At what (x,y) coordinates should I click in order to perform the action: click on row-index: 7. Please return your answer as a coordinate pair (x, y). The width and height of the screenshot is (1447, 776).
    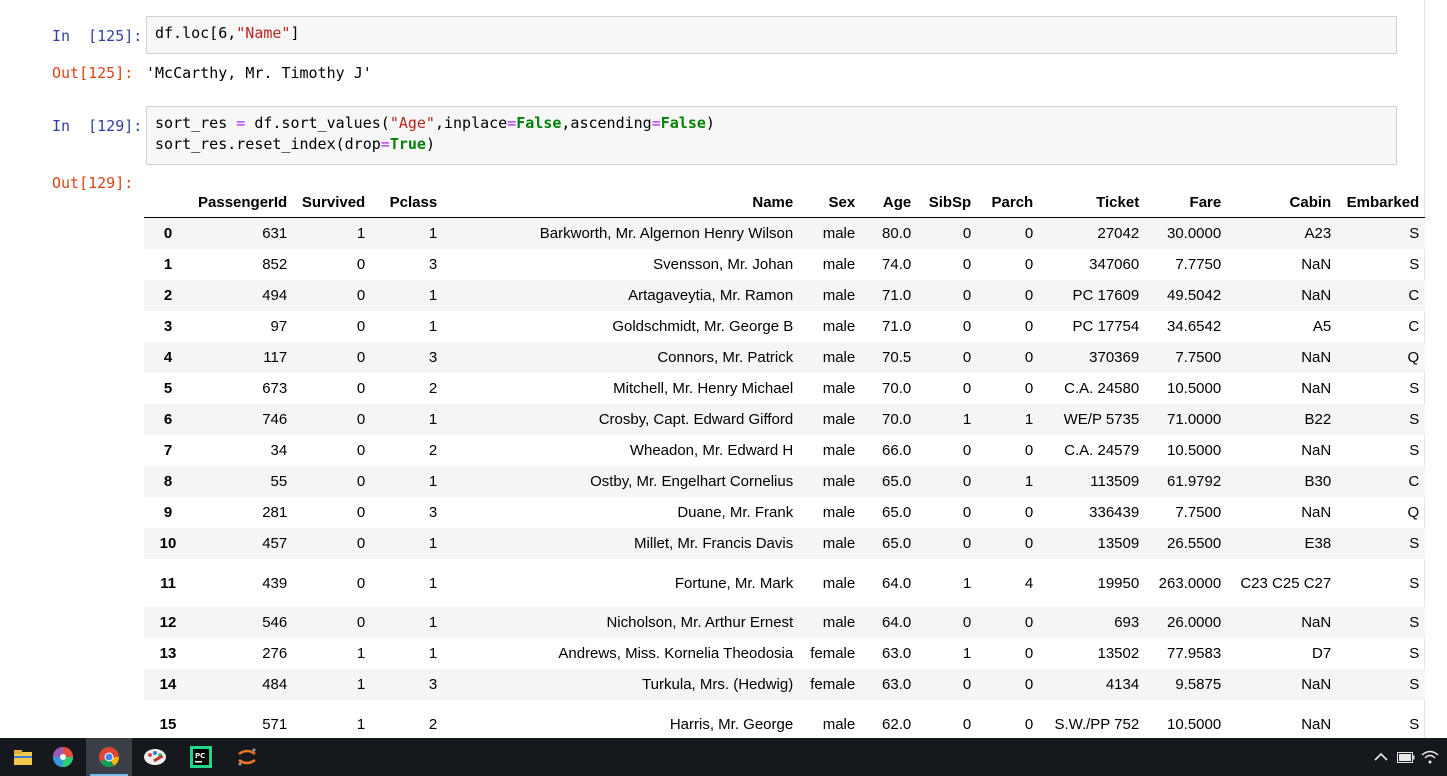
    Looking at the image, I should click on (168, 450).